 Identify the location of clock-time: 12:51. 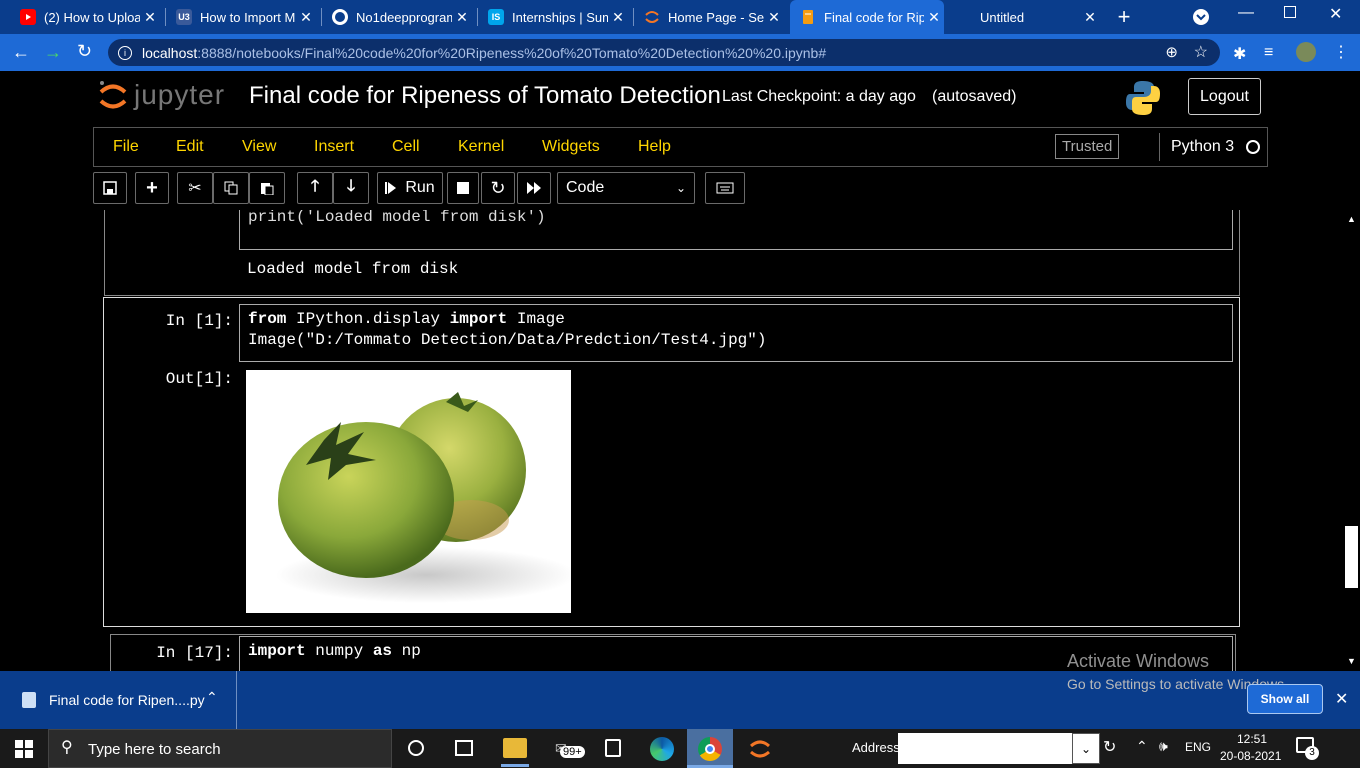
(1252, 739).